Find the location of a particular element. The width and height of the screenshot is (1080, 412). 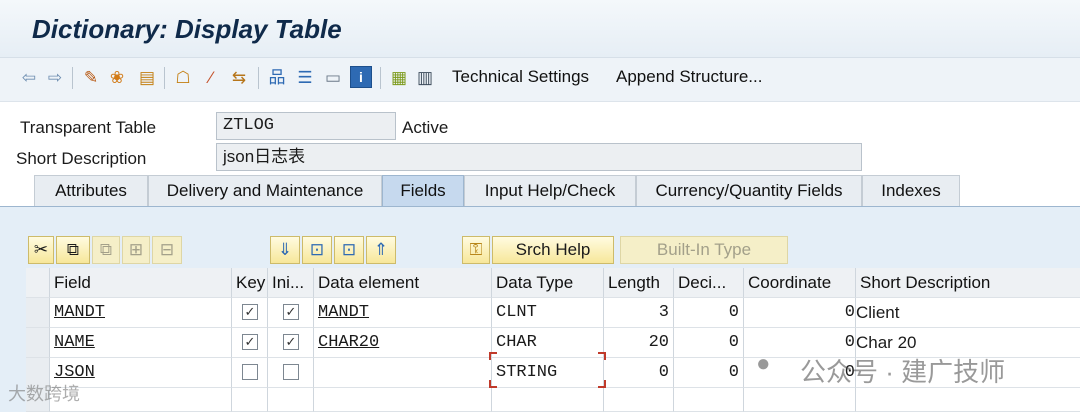

object-list-icon: 品 is located at coordinates (277, 77).